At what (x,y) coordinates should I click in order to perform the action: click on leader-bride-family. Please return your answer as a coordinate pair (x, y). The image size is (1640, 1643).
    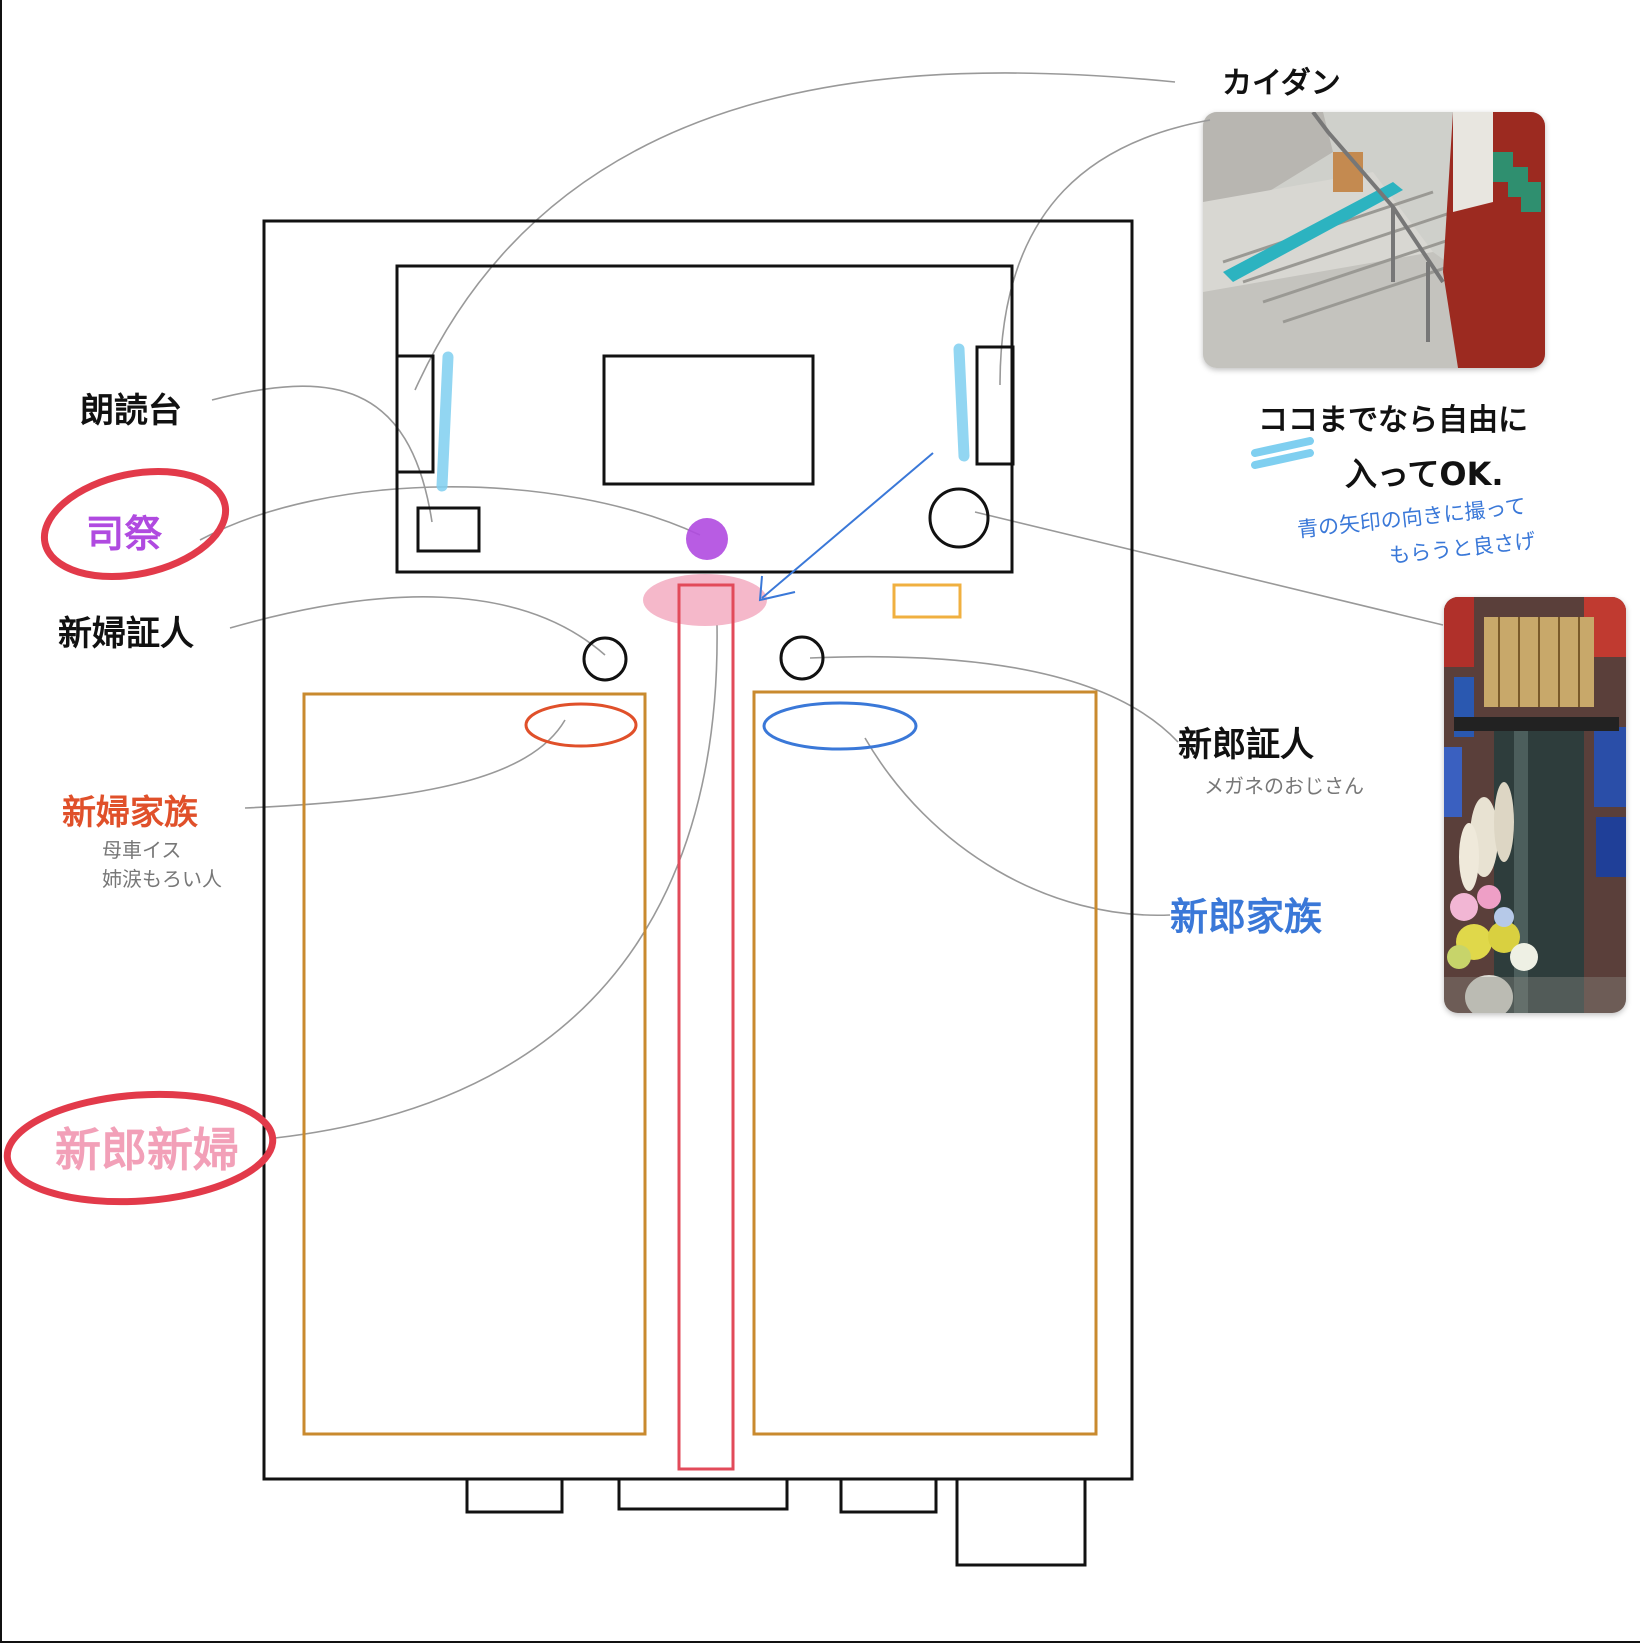
    Looking at the image, I should click on (405, 764).